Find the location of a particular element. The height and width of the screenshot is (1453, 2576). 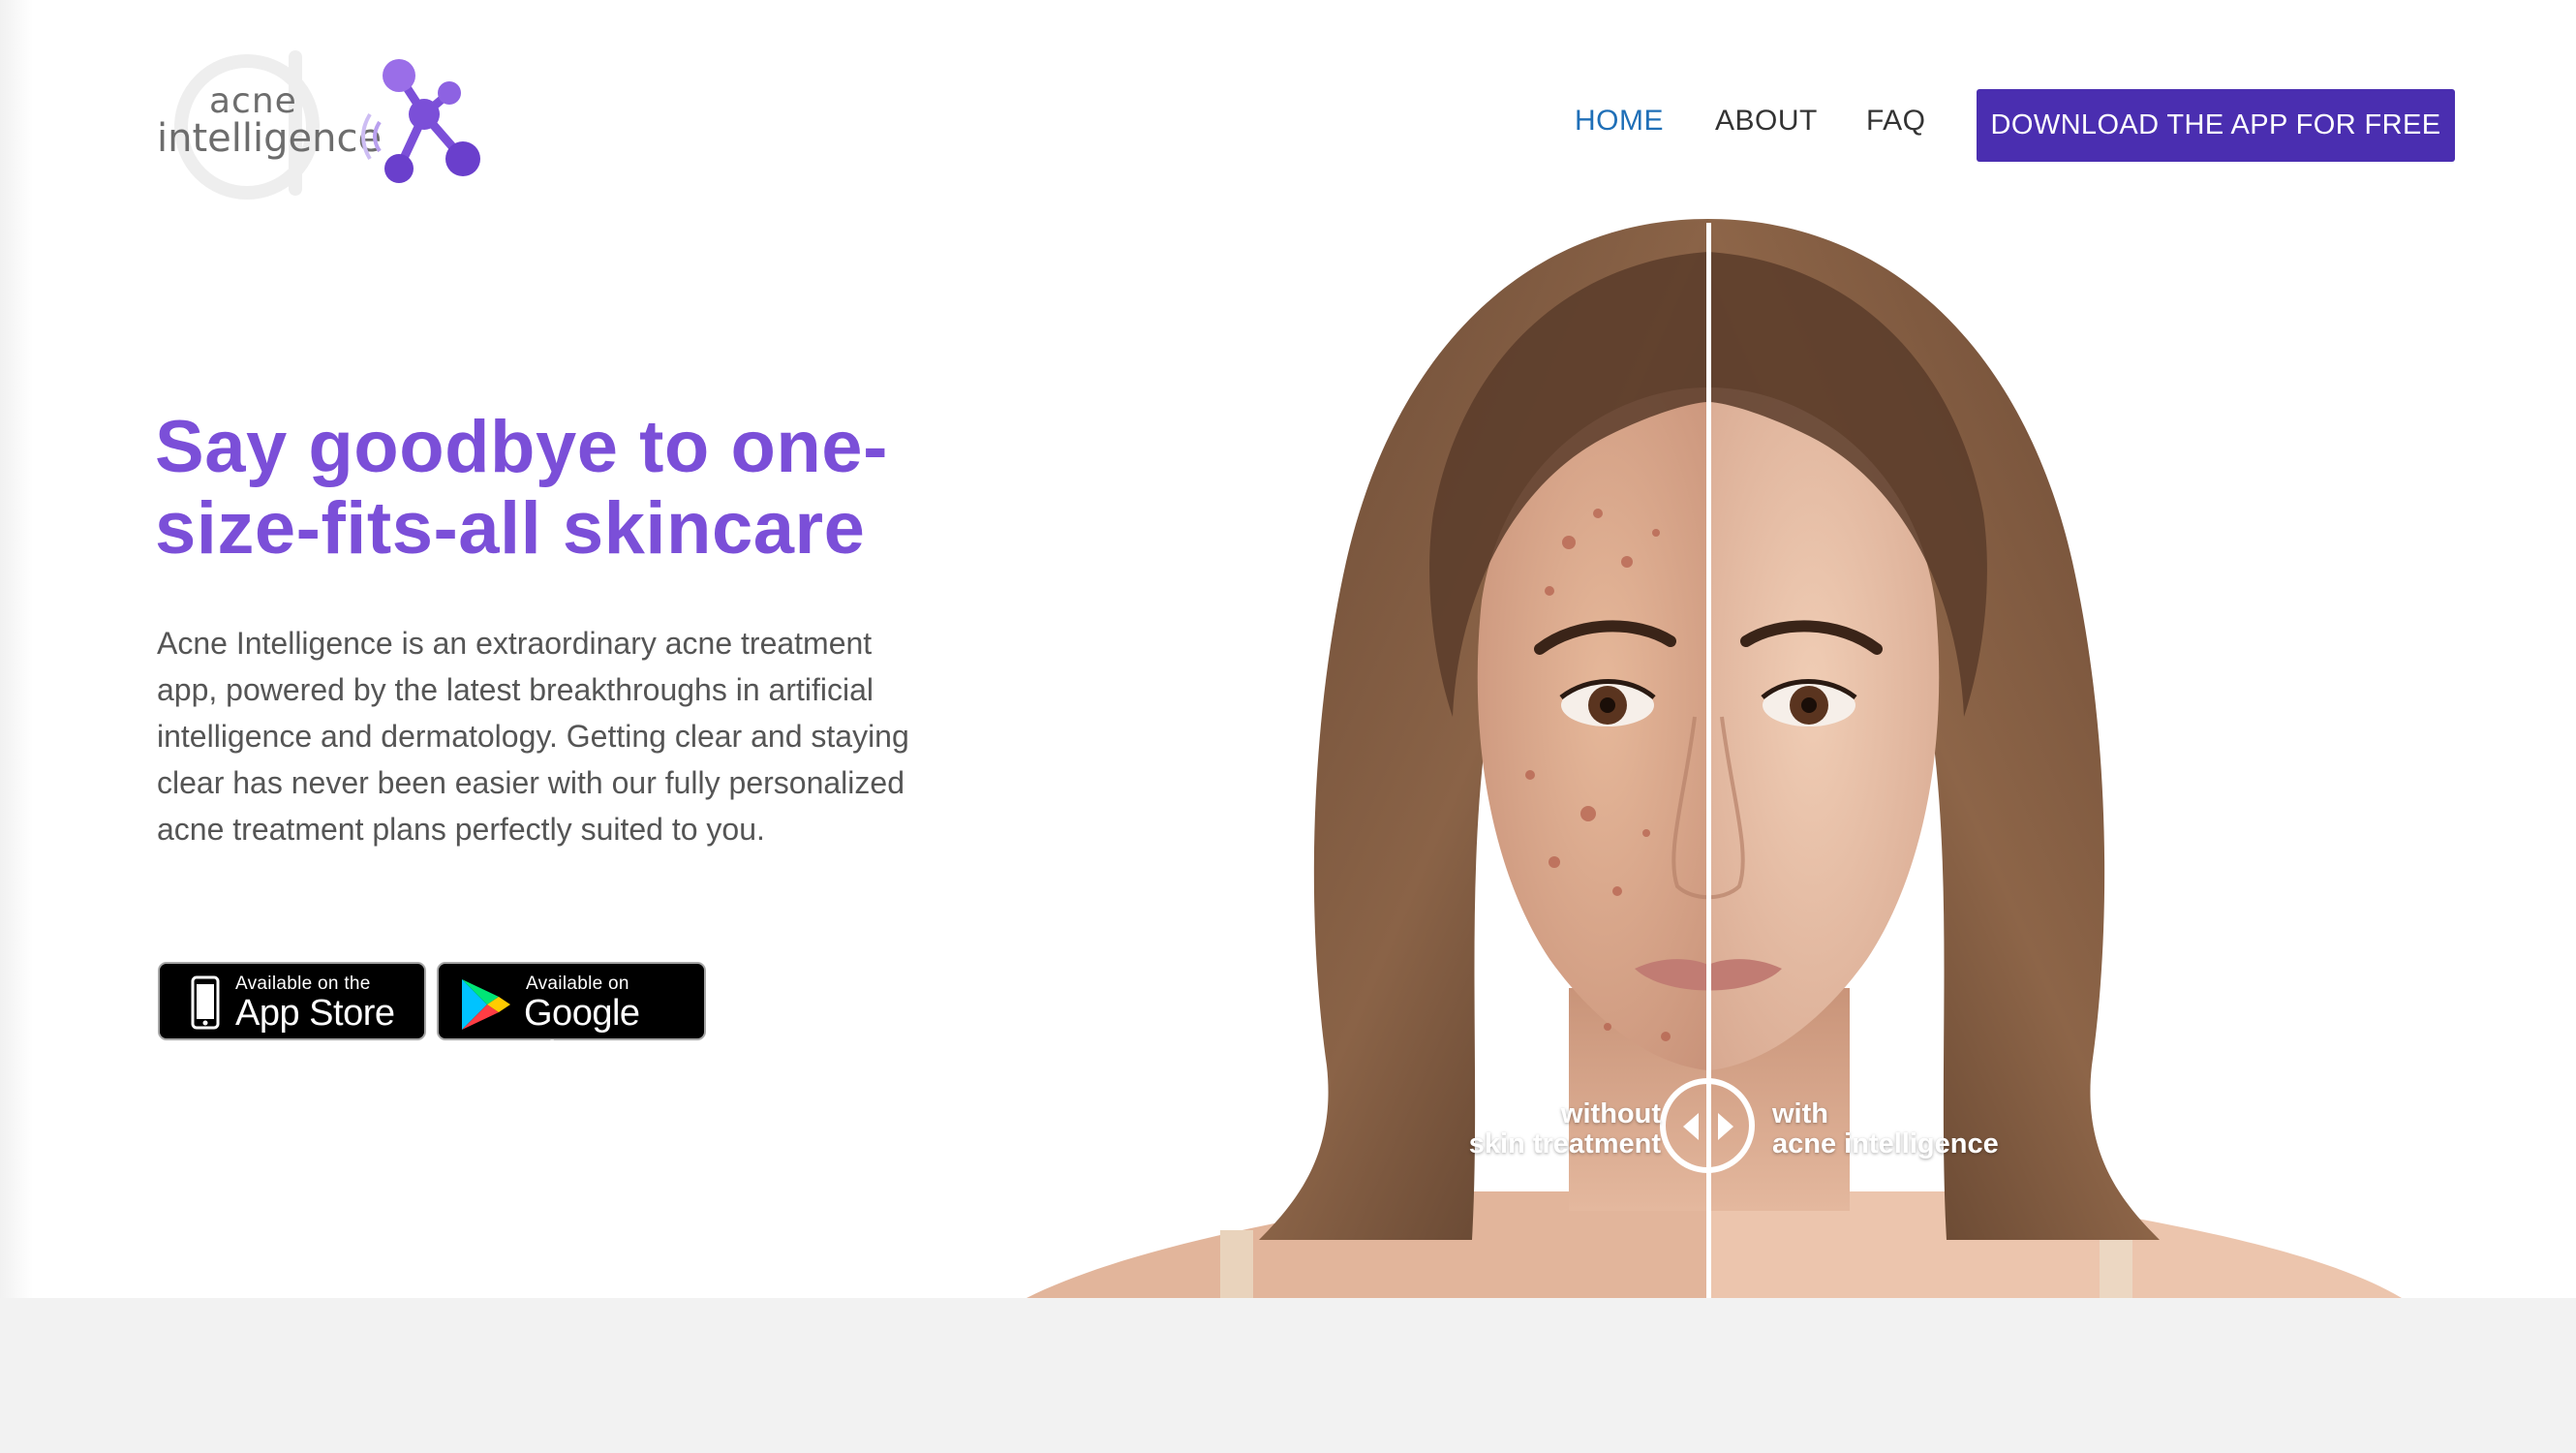

label-without-treatment: without skin treatment is located at coordinates (1565, 1129).